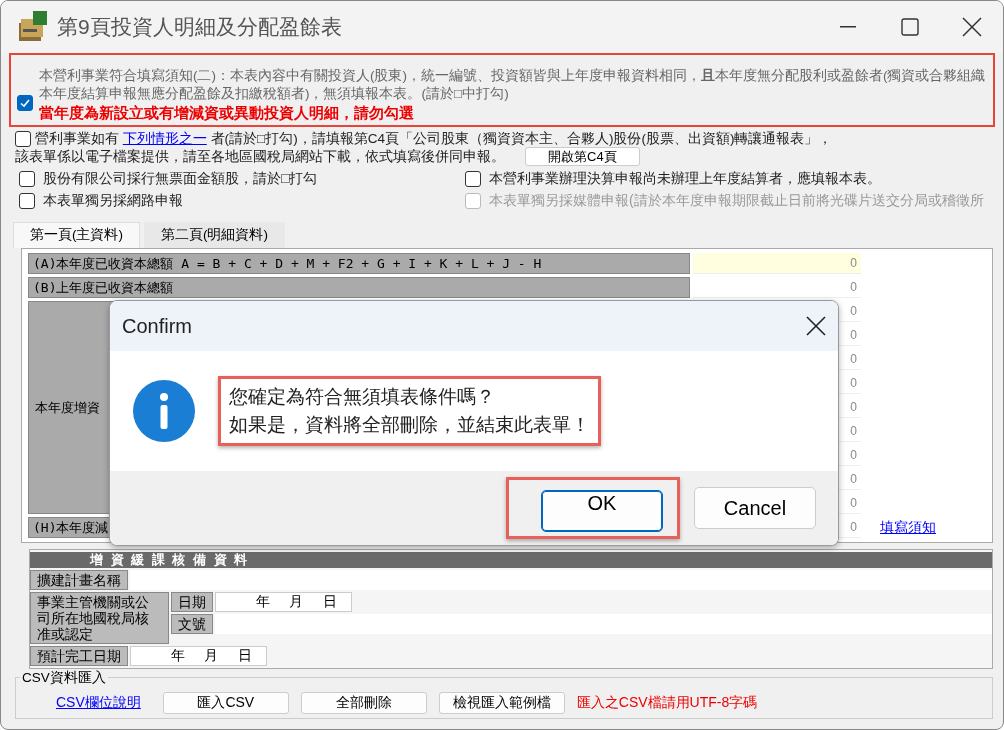 This screenshot has width=1004, height=730. Describe the element at coordinates (511, 560) in the screenshot. I see `section-header: 增 資 緩 課 核 備 資 料` at that location.